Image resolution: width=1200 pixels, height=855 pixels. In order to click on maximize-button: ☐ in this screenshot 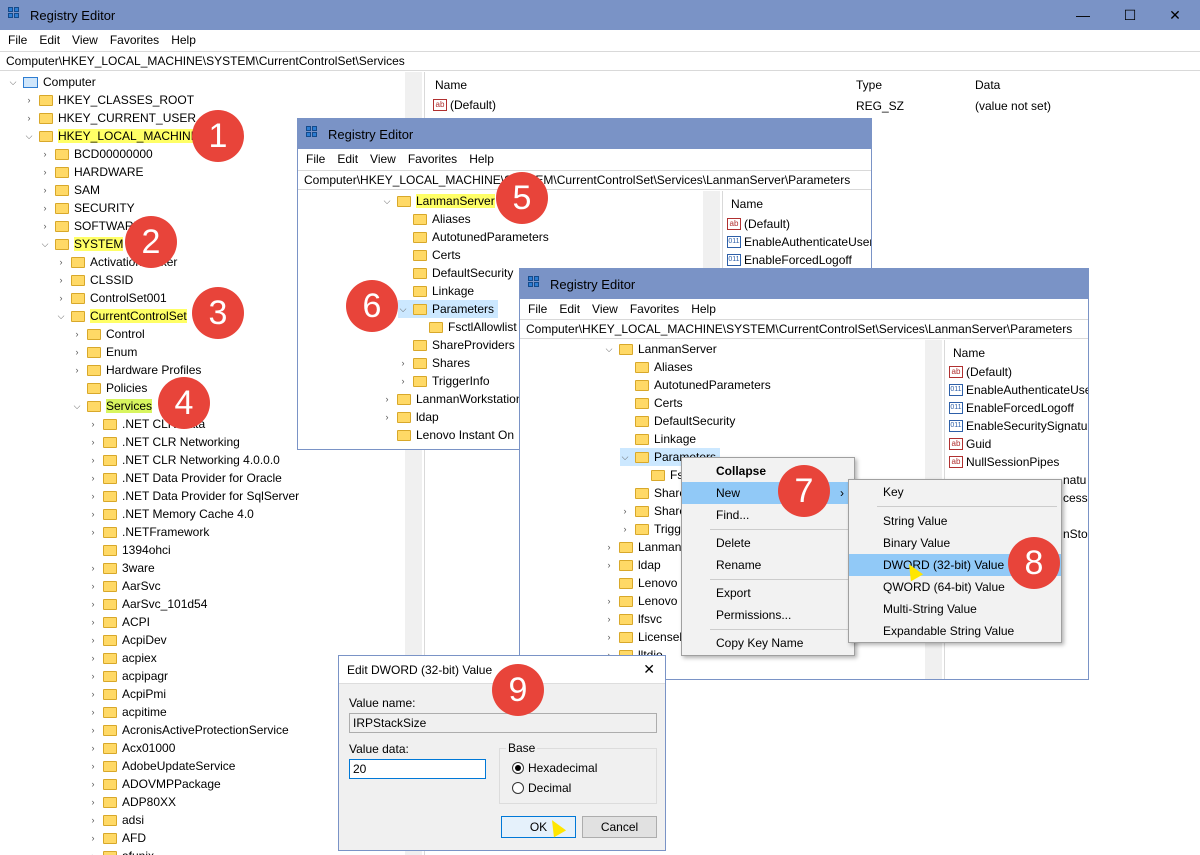, I will do `click(1130, 15)`.